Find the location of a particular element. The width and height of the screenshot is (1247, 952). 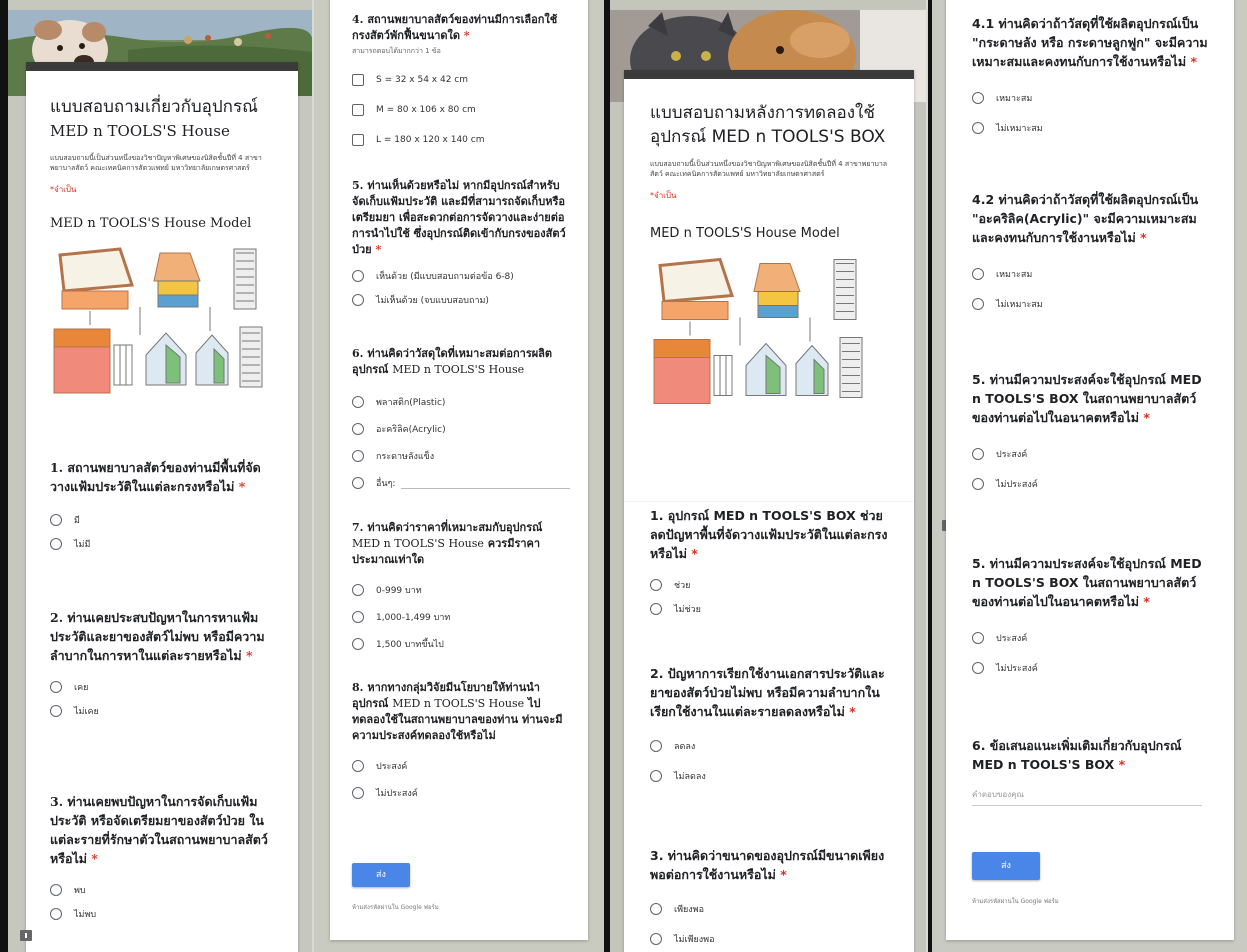

suggestion-input: คำตอบของคุณ is located at coordinates (1087, 797).